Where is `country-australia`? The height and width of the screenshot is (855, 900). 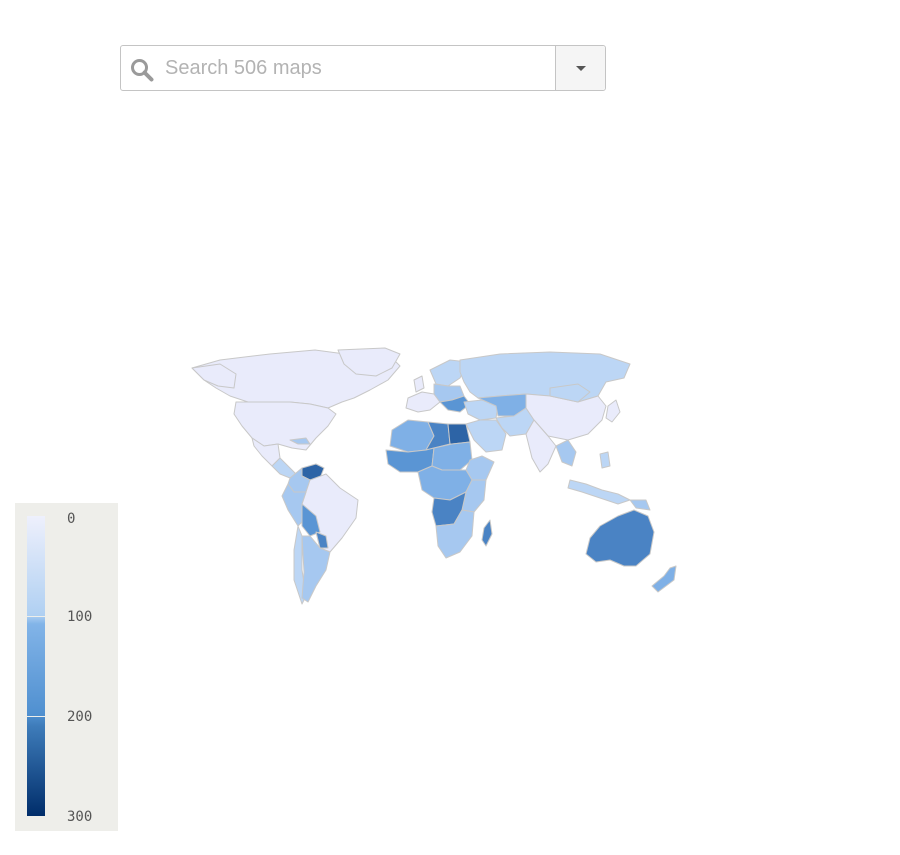 country-australia is located at coordinates (620, 538).